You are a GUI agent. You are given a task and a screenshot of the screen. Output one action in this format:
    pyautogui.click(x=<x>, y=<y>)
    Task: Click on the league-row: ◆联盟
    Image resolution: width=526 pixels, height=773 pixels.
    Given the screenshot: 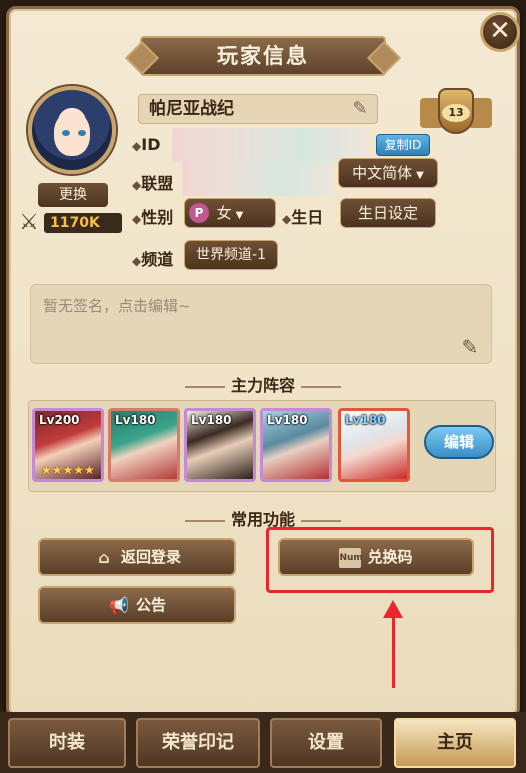 What is the action you would take?
    pyautogui.click(x=152, y=182)
    